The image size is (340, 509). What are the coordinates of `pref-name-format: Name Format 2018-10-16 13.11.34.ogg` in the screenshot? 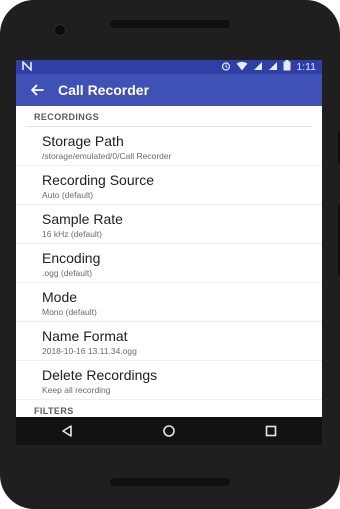 It's located at (169, 341).